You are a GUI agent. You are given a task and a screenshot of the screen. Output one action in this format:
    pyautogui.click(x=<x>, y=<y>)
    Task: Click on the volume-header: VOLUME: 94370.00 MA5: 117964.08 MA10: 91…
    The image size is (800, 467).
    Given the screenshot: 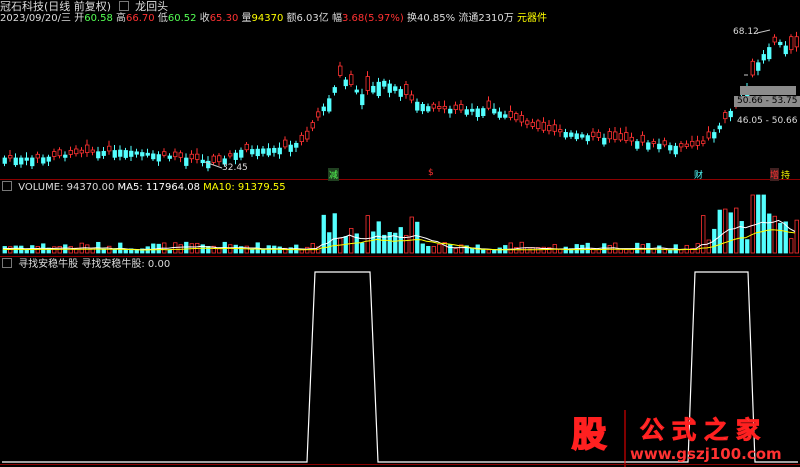 What is the action you would take?
    pyautogui.click(x=143, y=187)
    